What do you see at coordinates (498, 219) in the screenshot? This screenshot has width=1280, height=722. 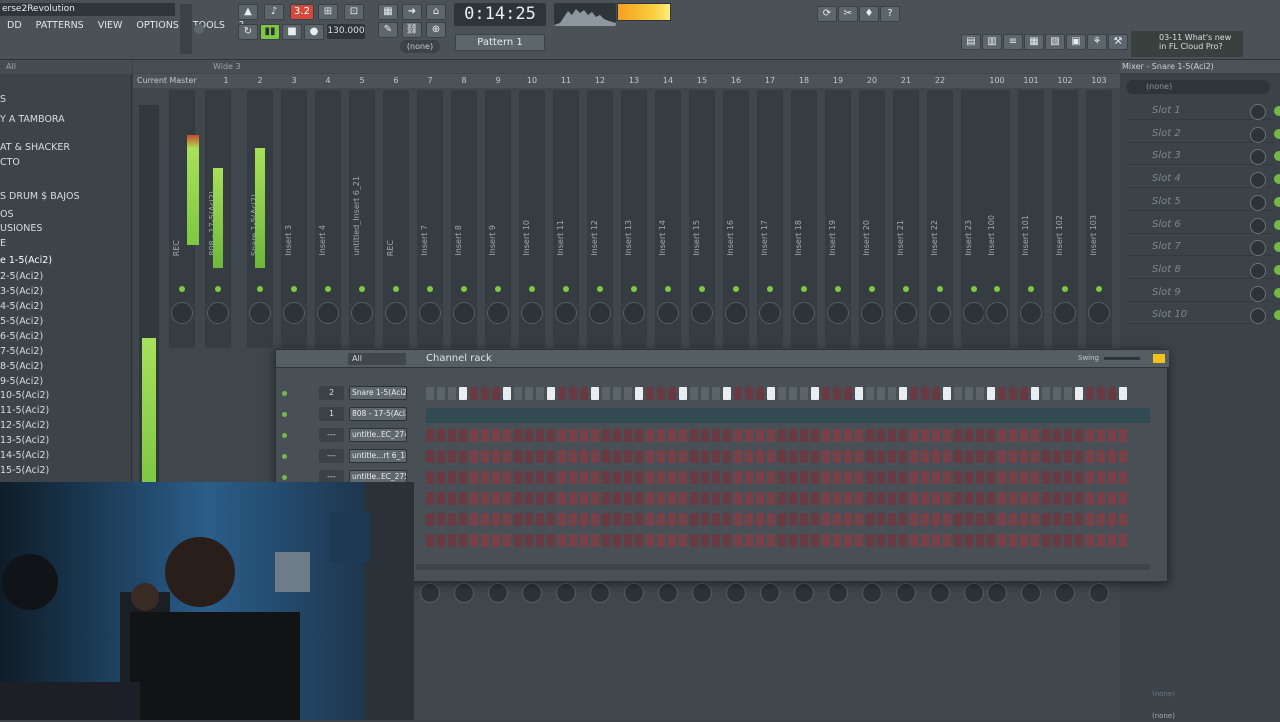 I see `mixer-strip: Insert 9` at bounding box center [498, 219].